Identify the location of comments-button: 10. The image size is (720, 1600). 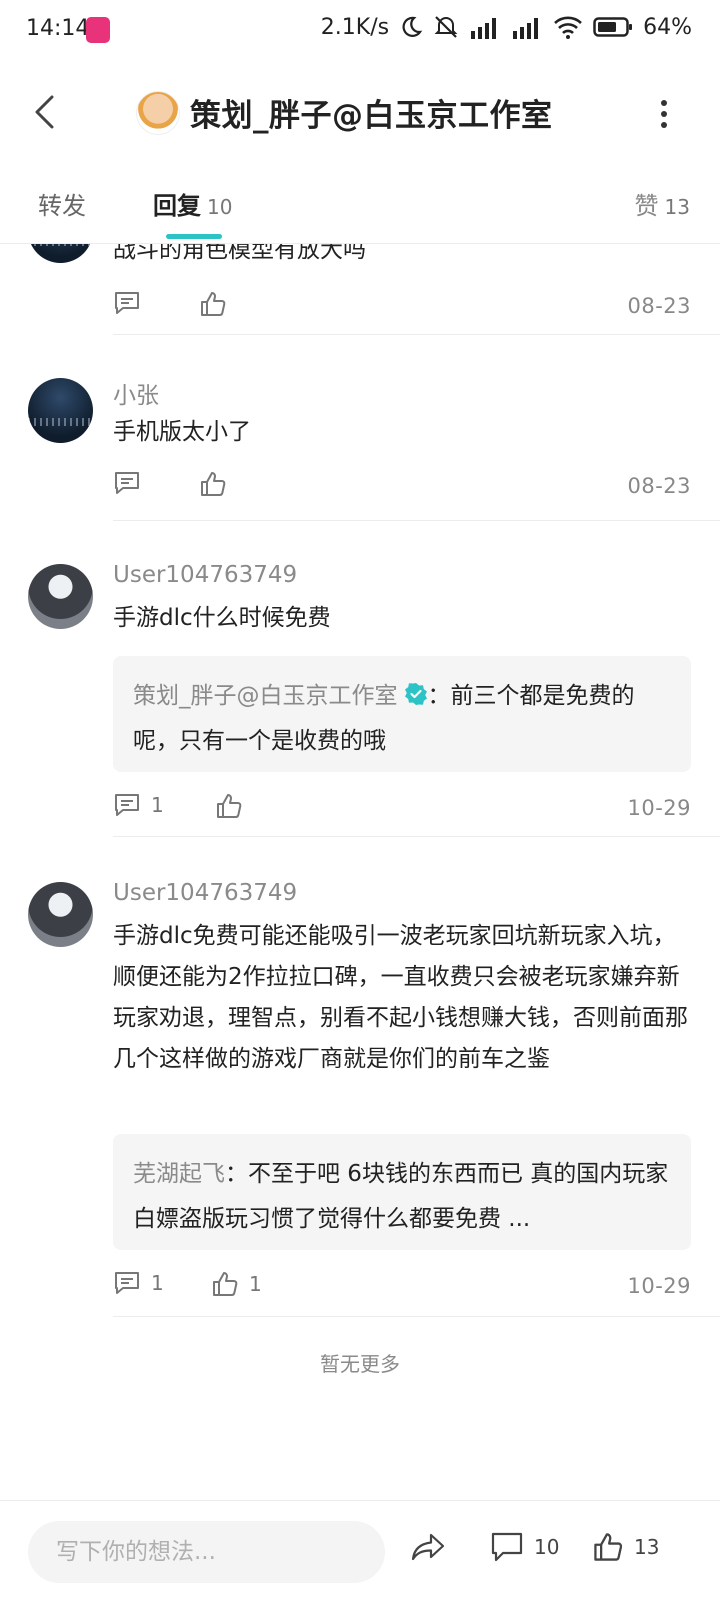
(524, 1547).